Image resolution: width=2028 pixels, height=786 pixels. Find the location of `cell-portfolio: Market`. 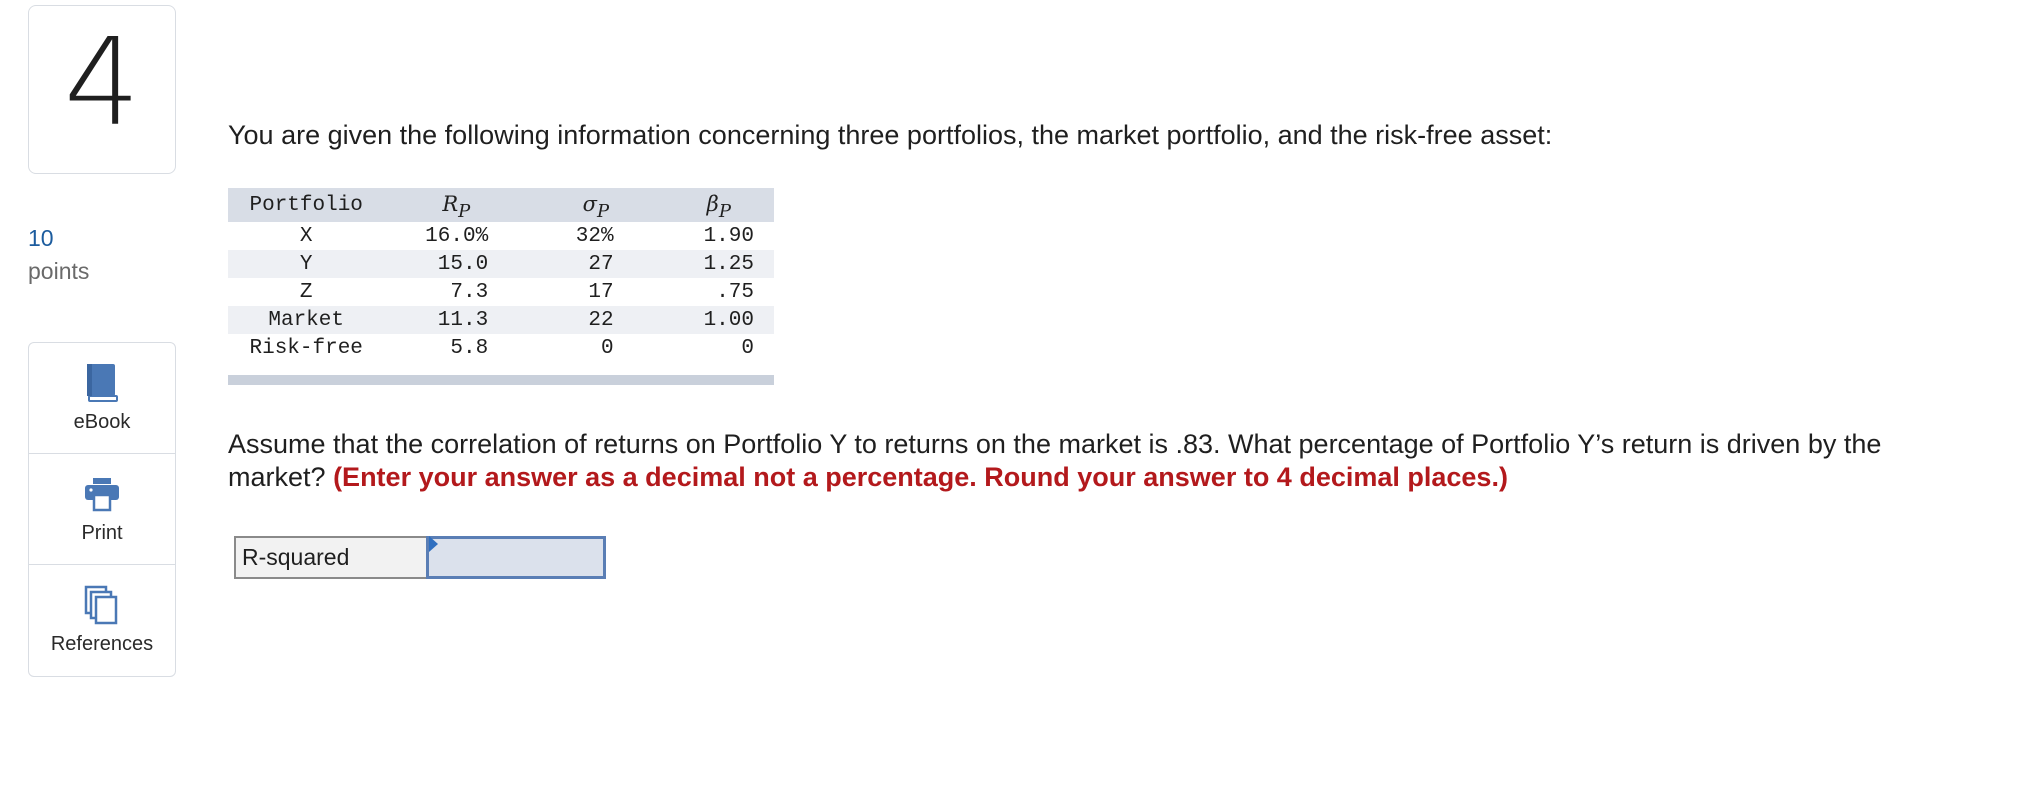

cell-portfolio: Market is located at coordinates (306, 320).